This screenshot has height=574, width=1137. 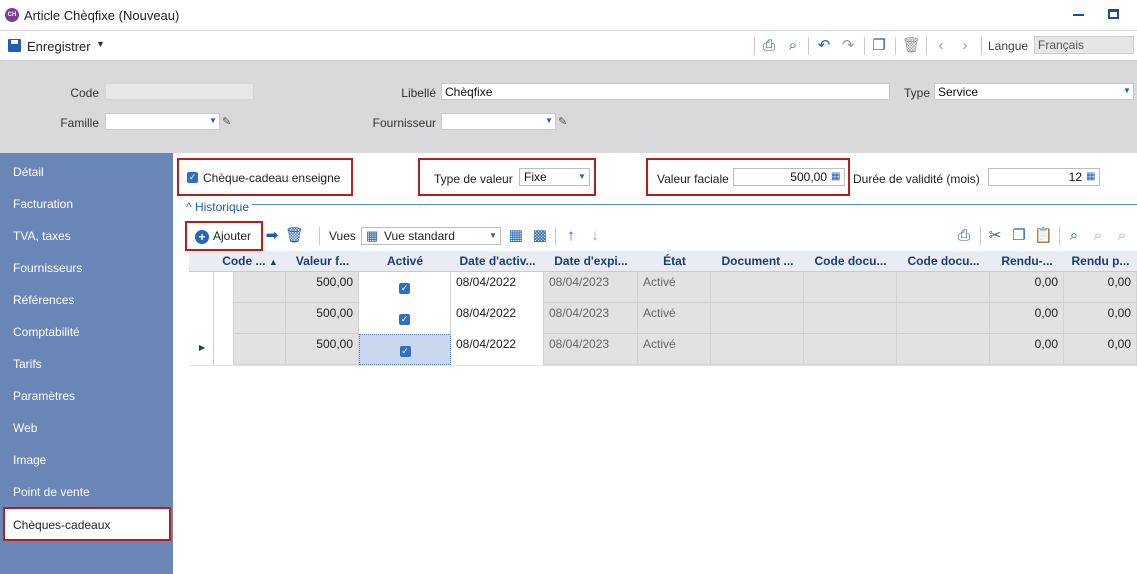 What do you see at coordinates (179, 91) in the screenshot?
I see `code-field` at bounding box center [179, 91].